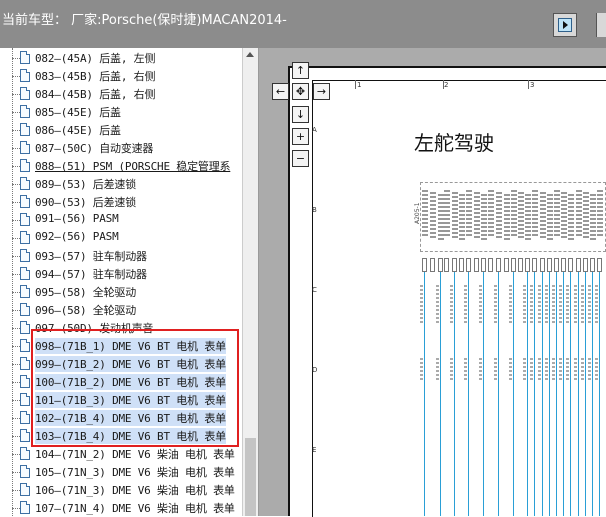 This screenshot has height=517, width=606. Describe the element at coordinates (300, 158) in the screenshot. I see `zoom-out-button: −` at that location.